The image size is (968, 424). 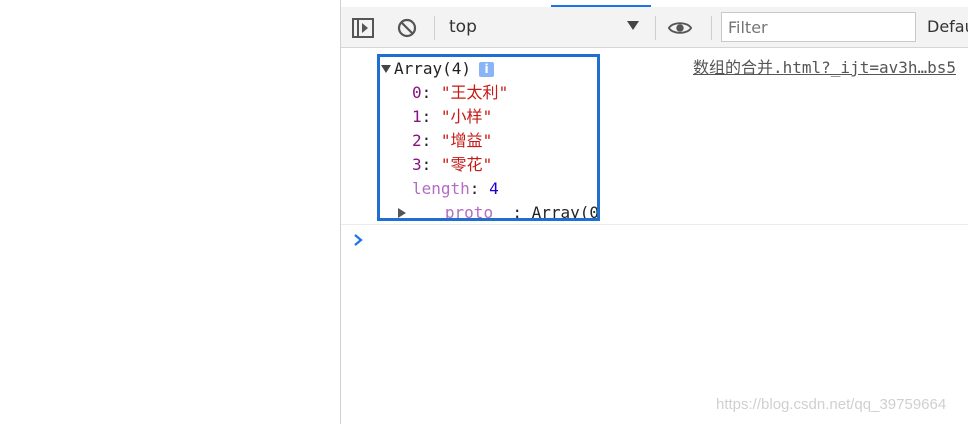 I want to click on array-entry-3: 3: "零花", so click(x=452, y=164).